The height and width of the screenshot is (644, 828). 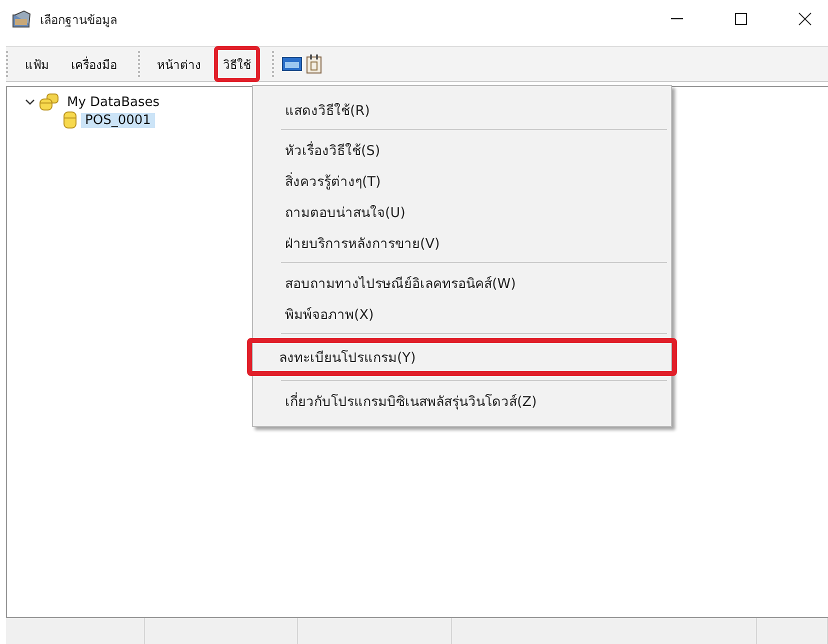 I want to click on maximize-icon, so click(x=741, y=19).